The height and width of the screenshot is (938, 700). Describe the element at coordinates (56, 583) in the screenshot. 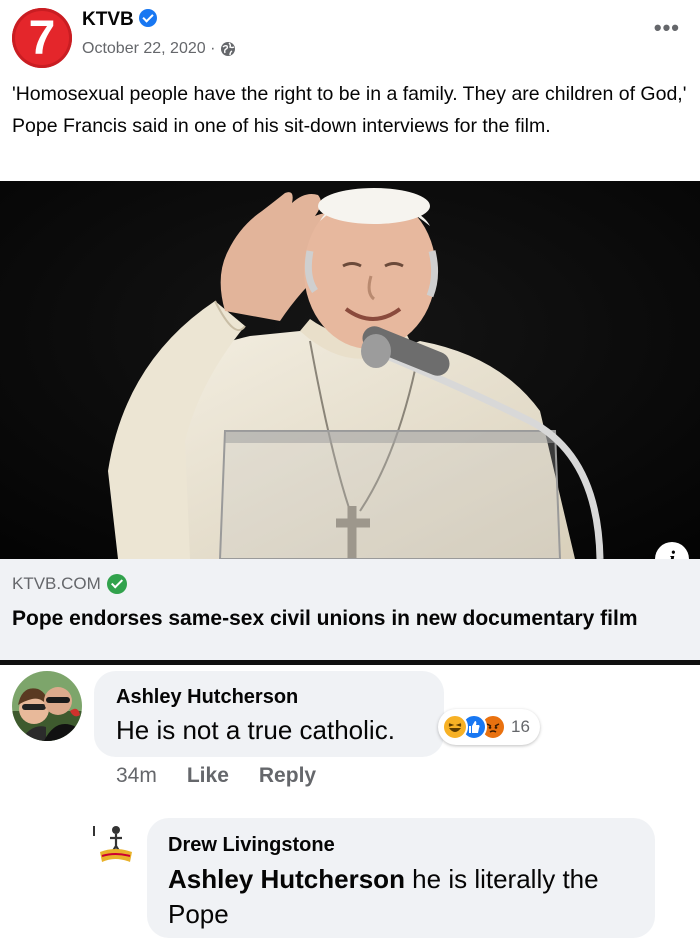

I see `link-domain-label: KTVB.COM` at that location.